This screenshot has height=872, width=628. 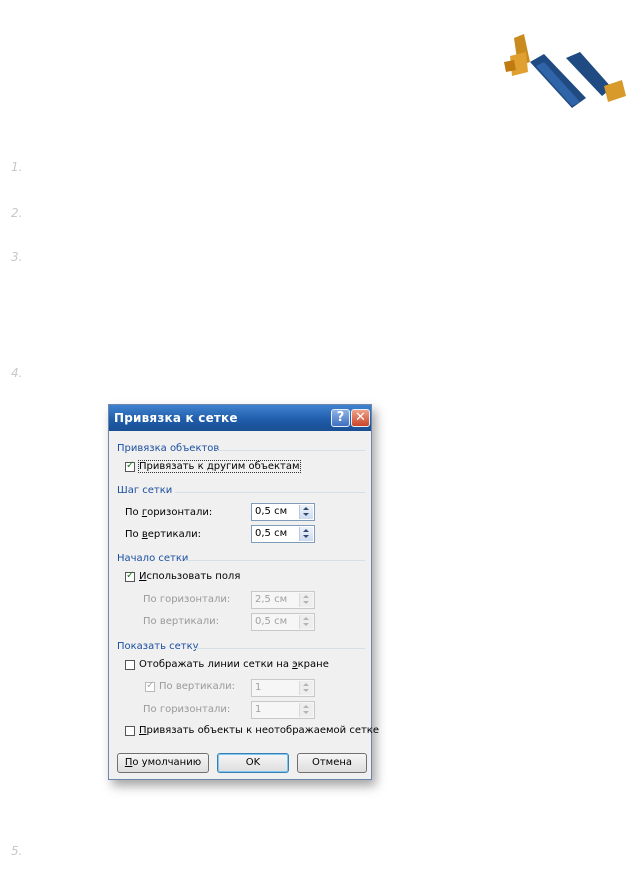 I want to click on grid-origin-horizontal-label: По горизонтали:, so click(x=187, y=599).